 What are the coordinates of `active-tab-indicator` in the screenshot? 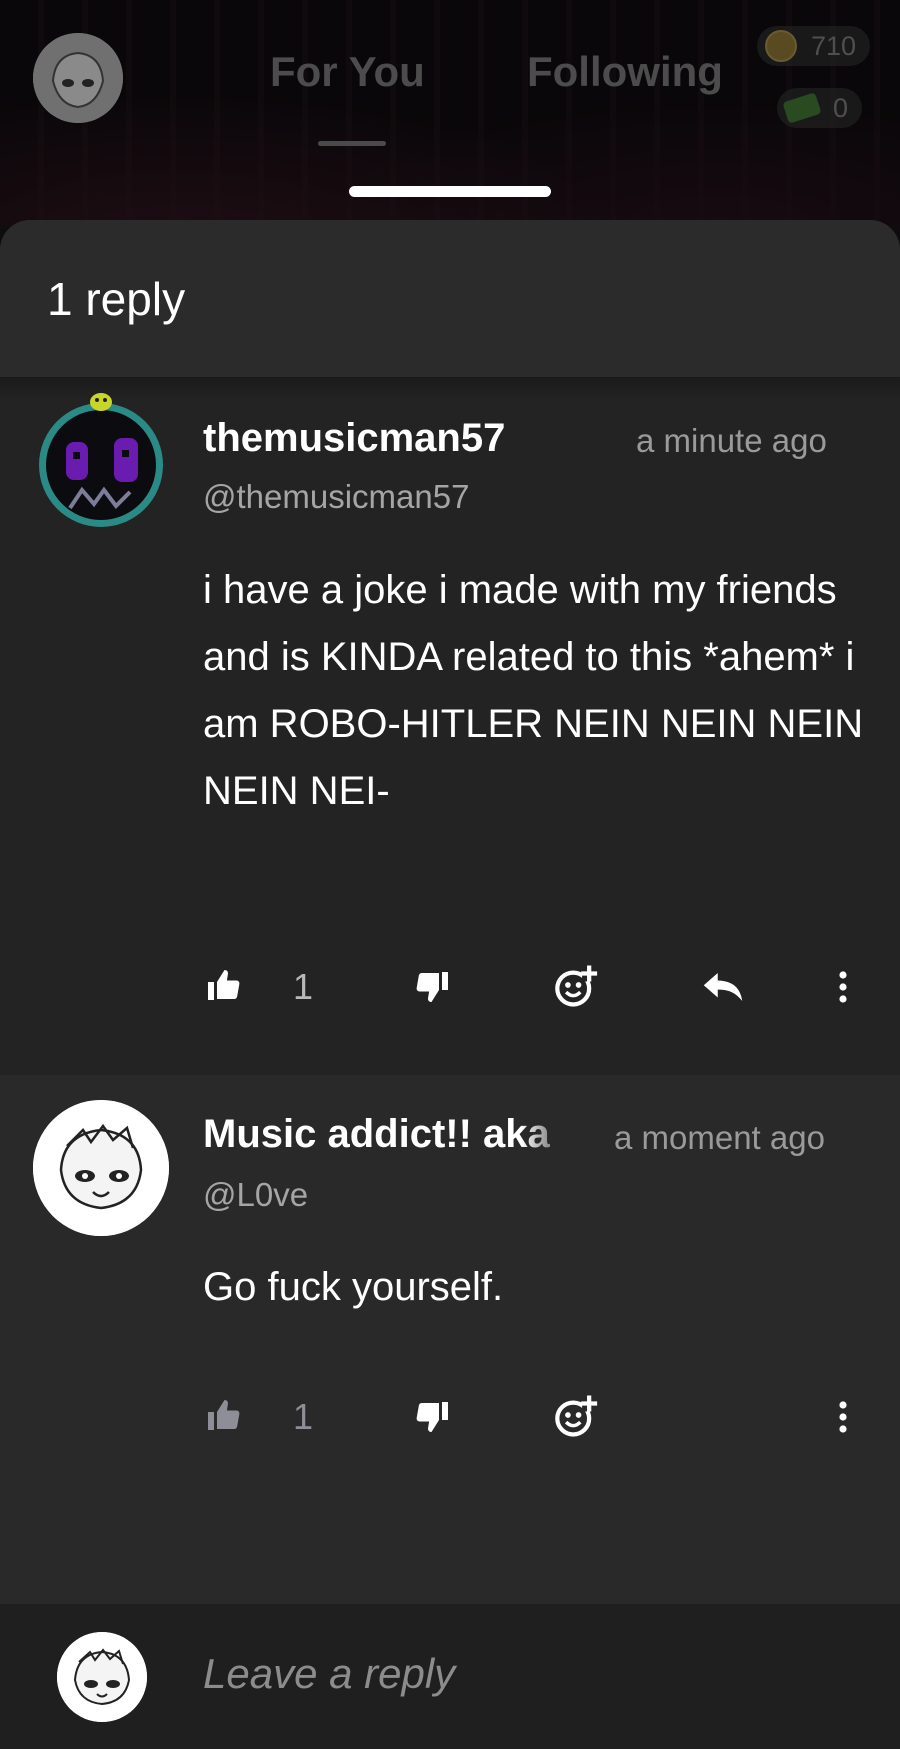 It's located at (352, 143).